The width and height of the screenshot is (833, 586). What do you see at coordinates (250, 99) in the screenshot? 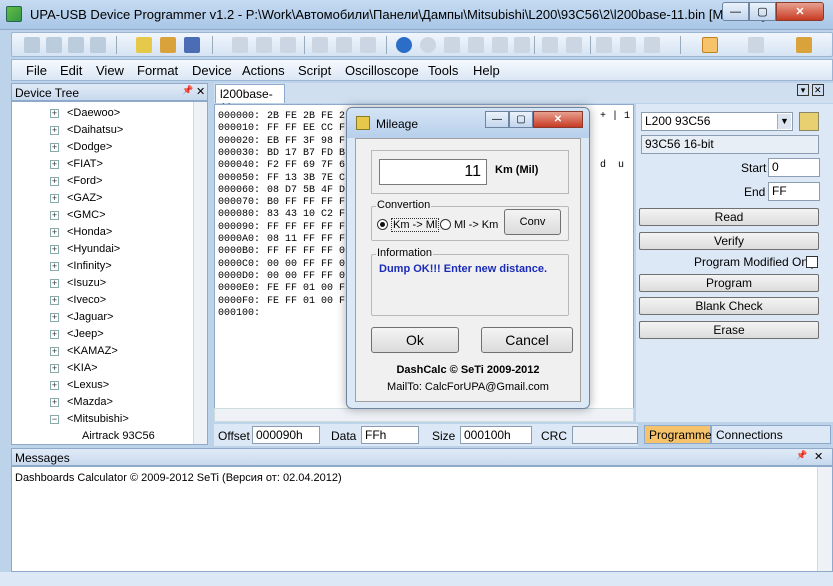
I see `tab-l200base: l200base-11` at bounding box center [250, 99].